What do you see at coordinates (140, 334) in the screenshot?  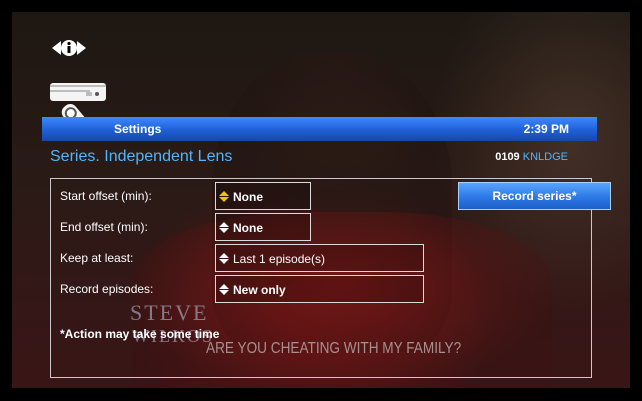 I see `action-note: *Action may take some time` at bounding box center [140, 334].